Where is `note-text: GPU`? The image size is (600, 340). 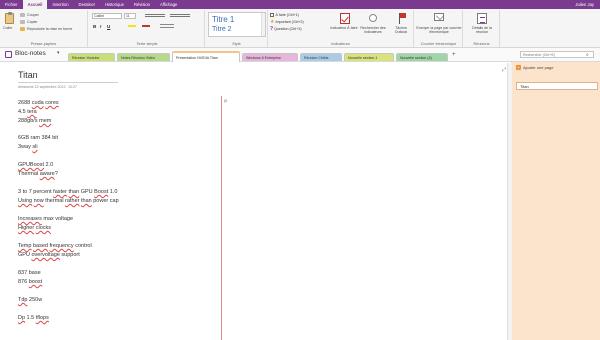 note-text: GPU is located at coordinates (87, 192).